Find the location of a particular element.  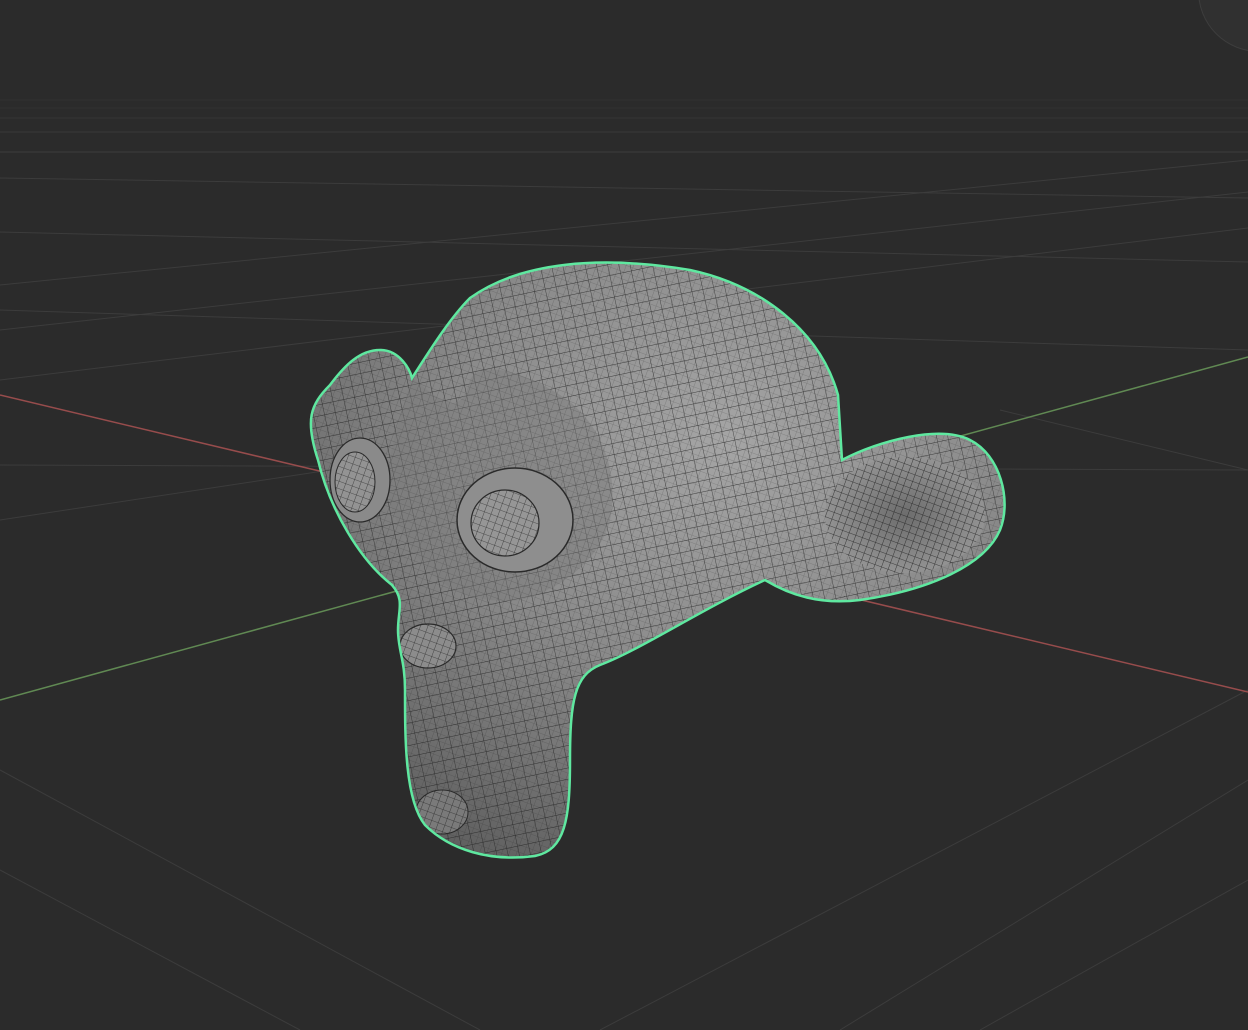

horizon-haze is located at coordinates (624, 105).